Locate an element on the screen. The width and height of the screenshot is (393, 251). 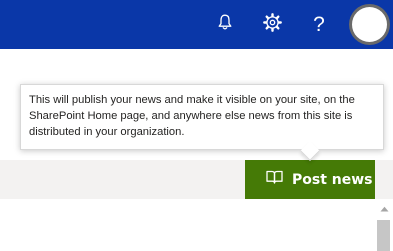
settings-button is located at coordinates (272, 24).